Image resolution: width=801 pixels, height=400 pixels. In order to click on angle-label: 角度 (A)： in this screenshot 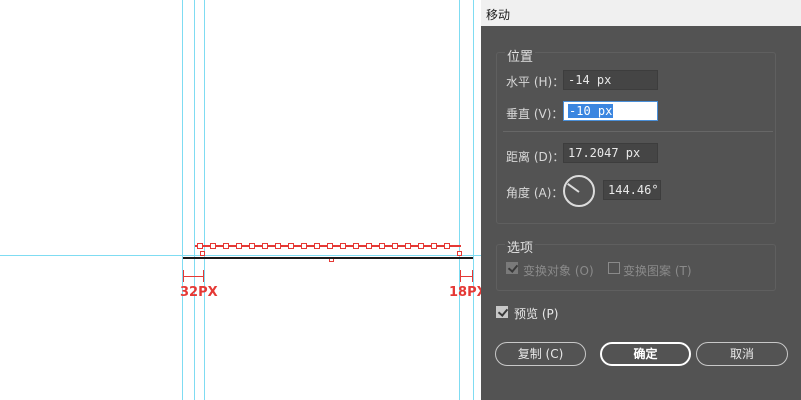, I will do `click(535, 193)`.